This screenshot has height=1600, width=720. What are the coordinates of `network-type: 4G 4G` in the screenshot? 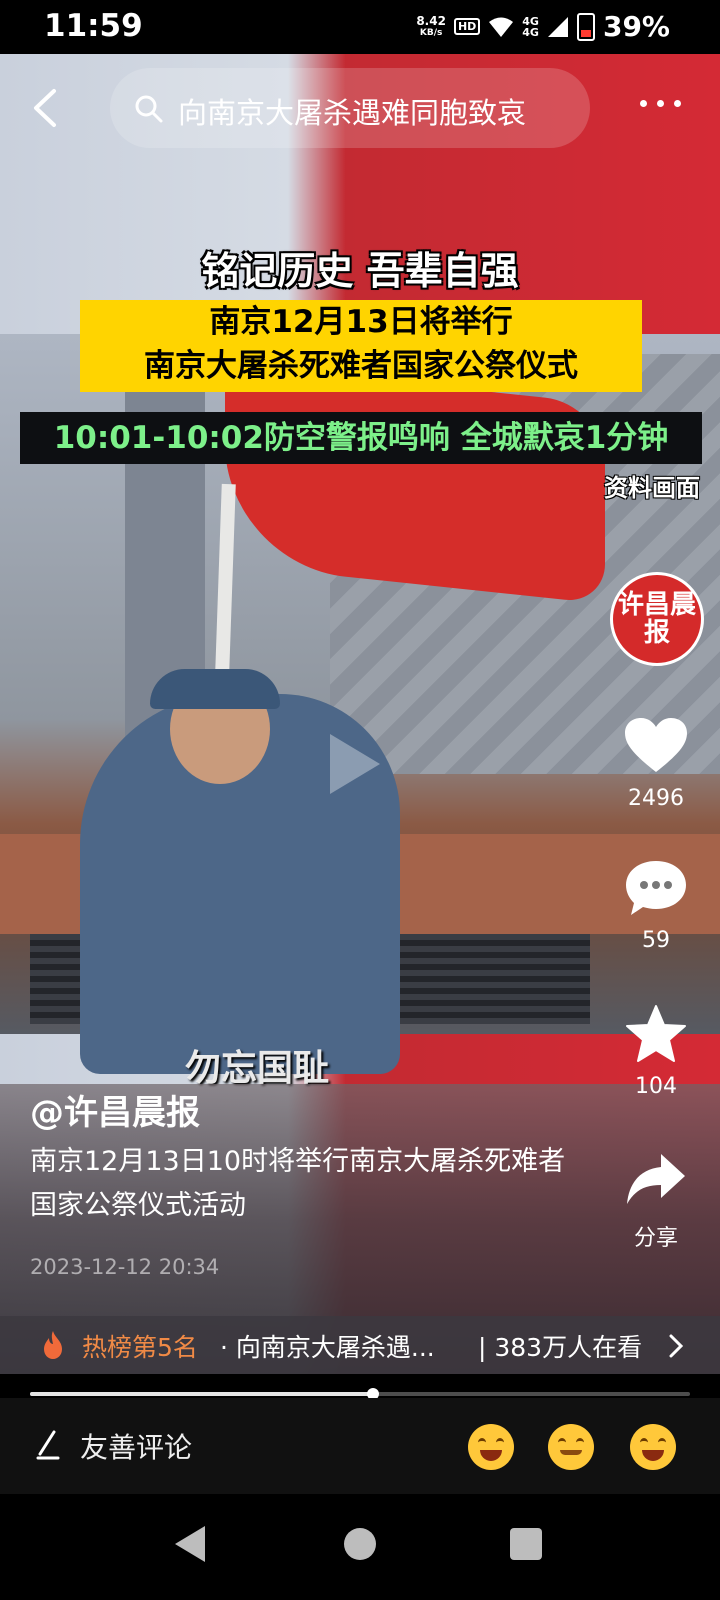 It's located at (530, 27).